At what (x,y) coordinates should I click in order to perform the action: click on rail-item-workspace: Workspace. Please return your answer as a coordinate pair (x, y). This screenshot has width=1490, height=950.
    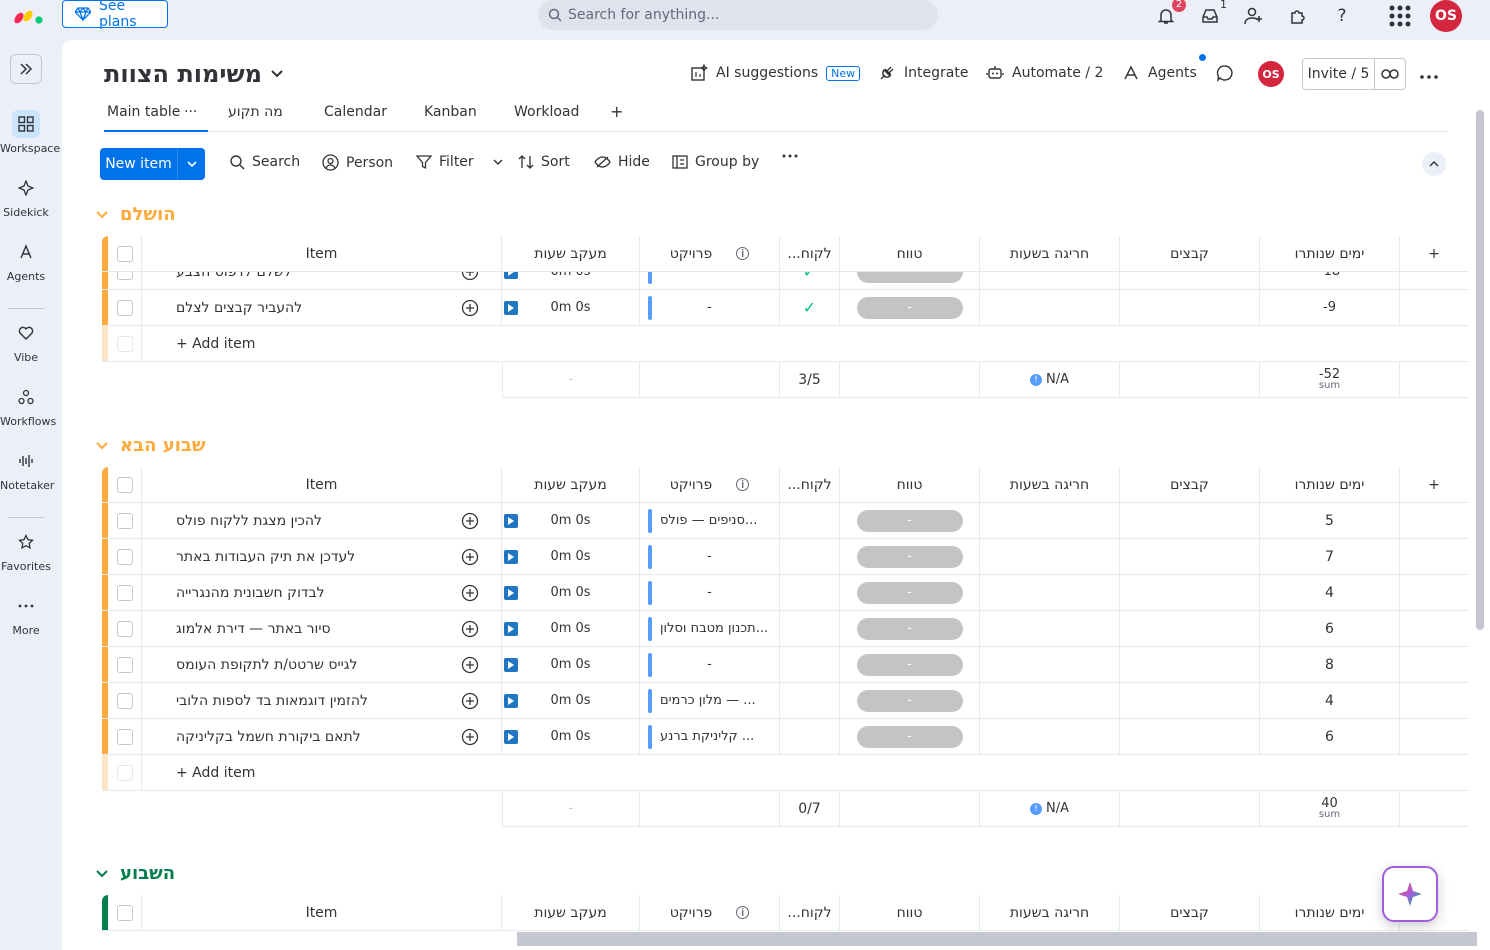
    Looking at the image, I should click on (30, 132).